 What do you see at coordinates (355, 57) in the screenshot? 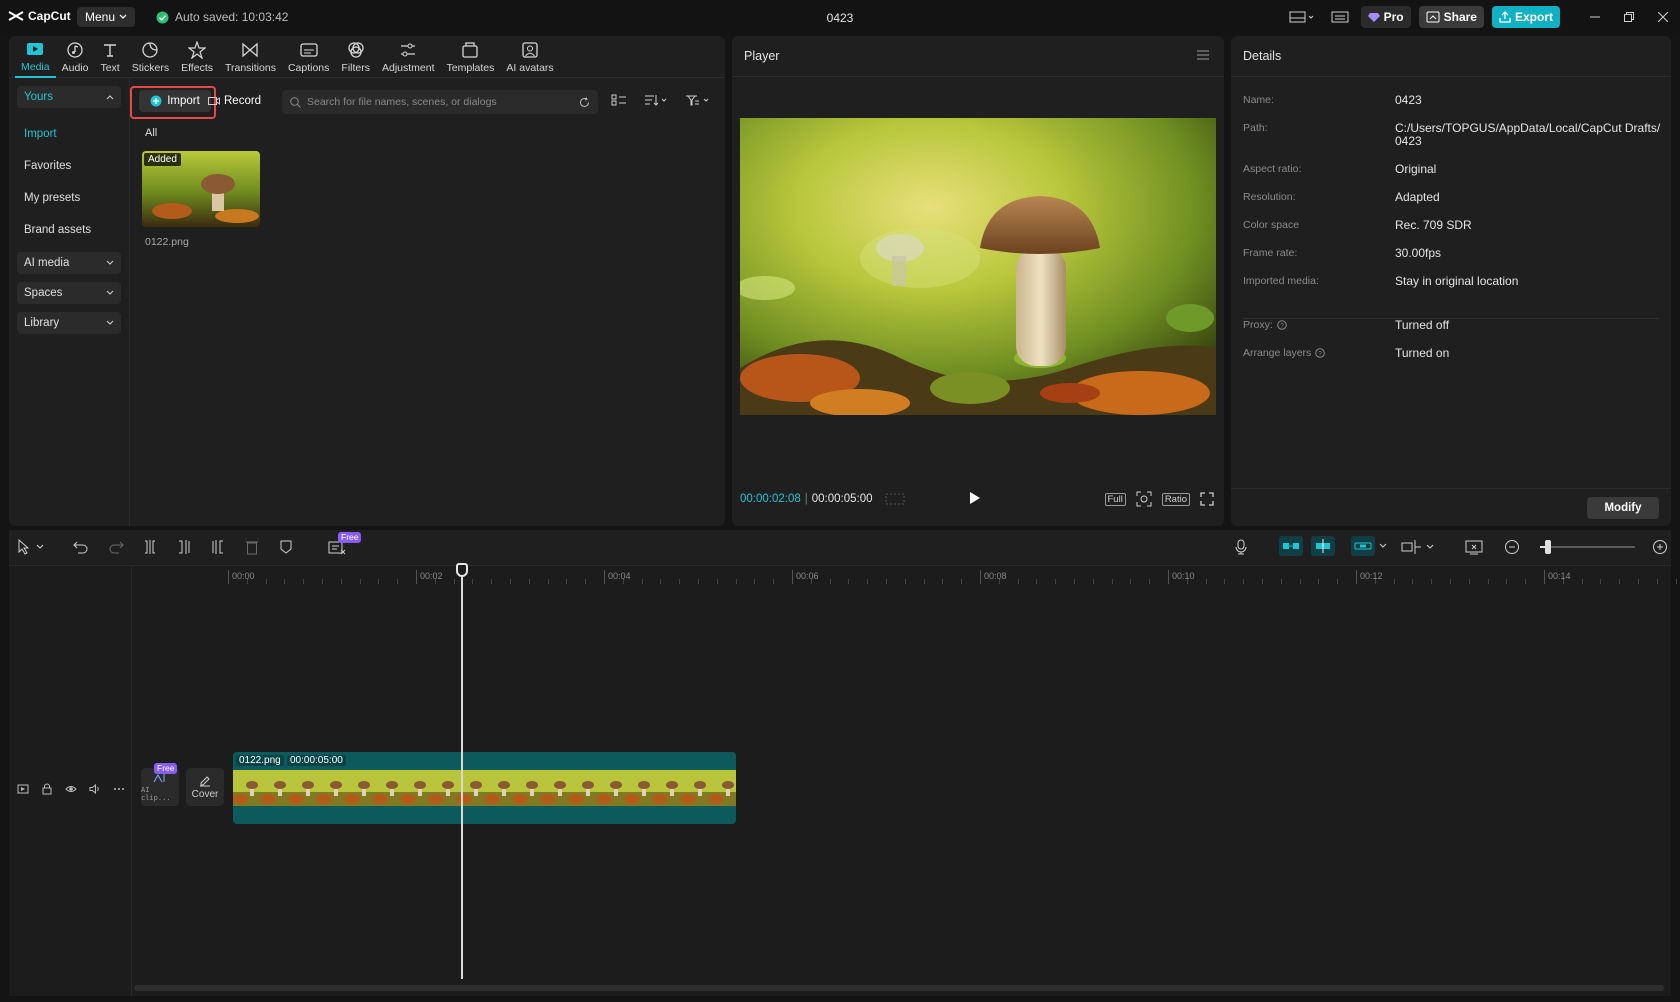
I see `tab-filters: Filters` at bounding box center [355, 57].